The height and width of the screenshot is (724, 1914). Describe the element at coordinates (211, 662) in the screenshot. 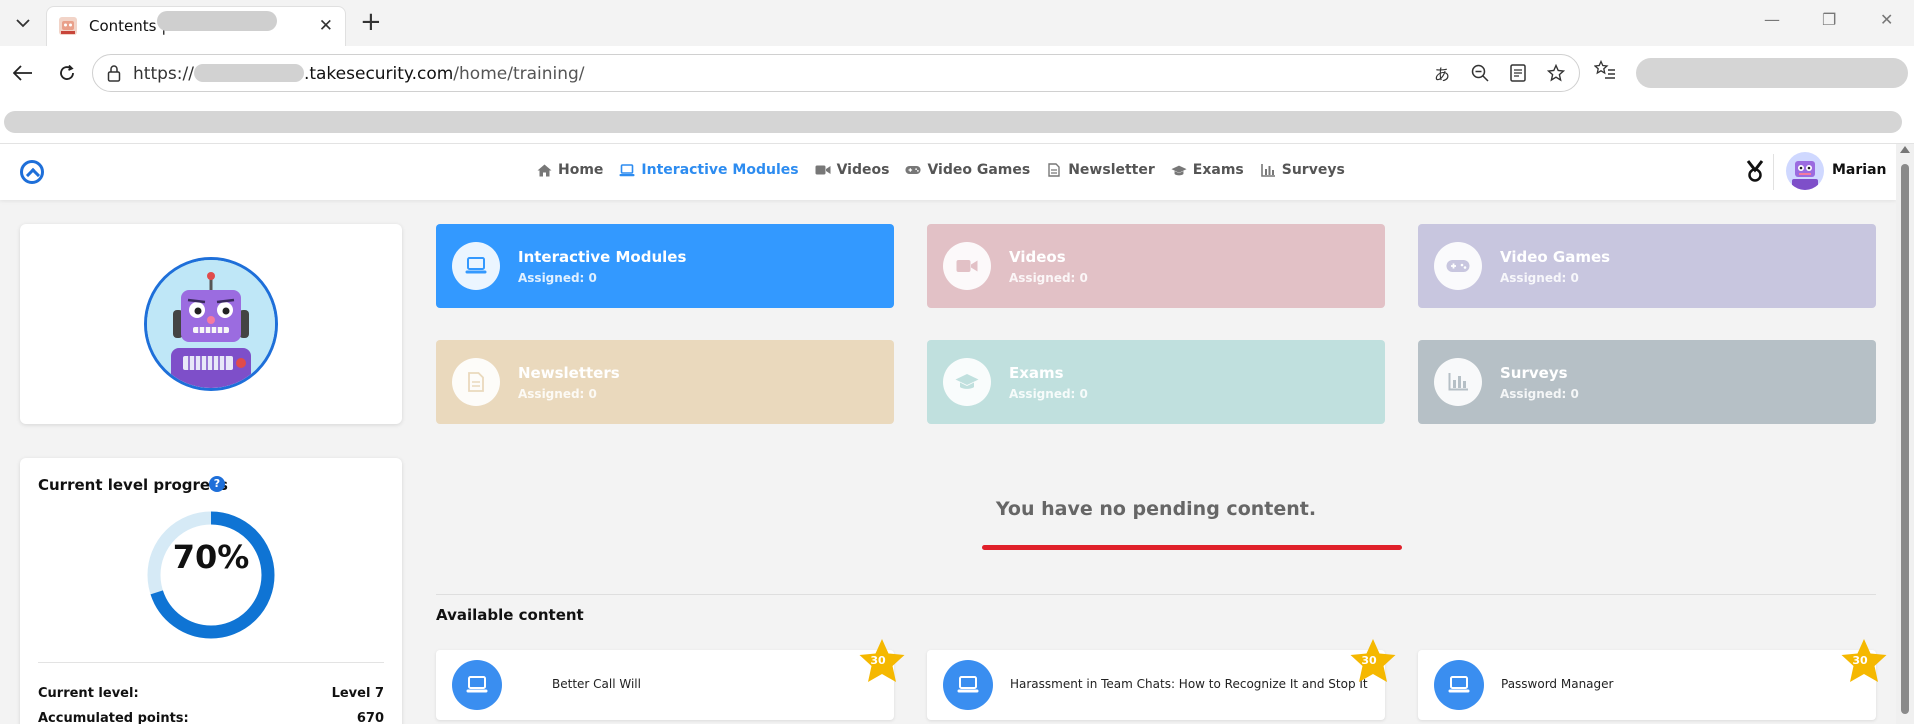

I see `level-divider` at that location.